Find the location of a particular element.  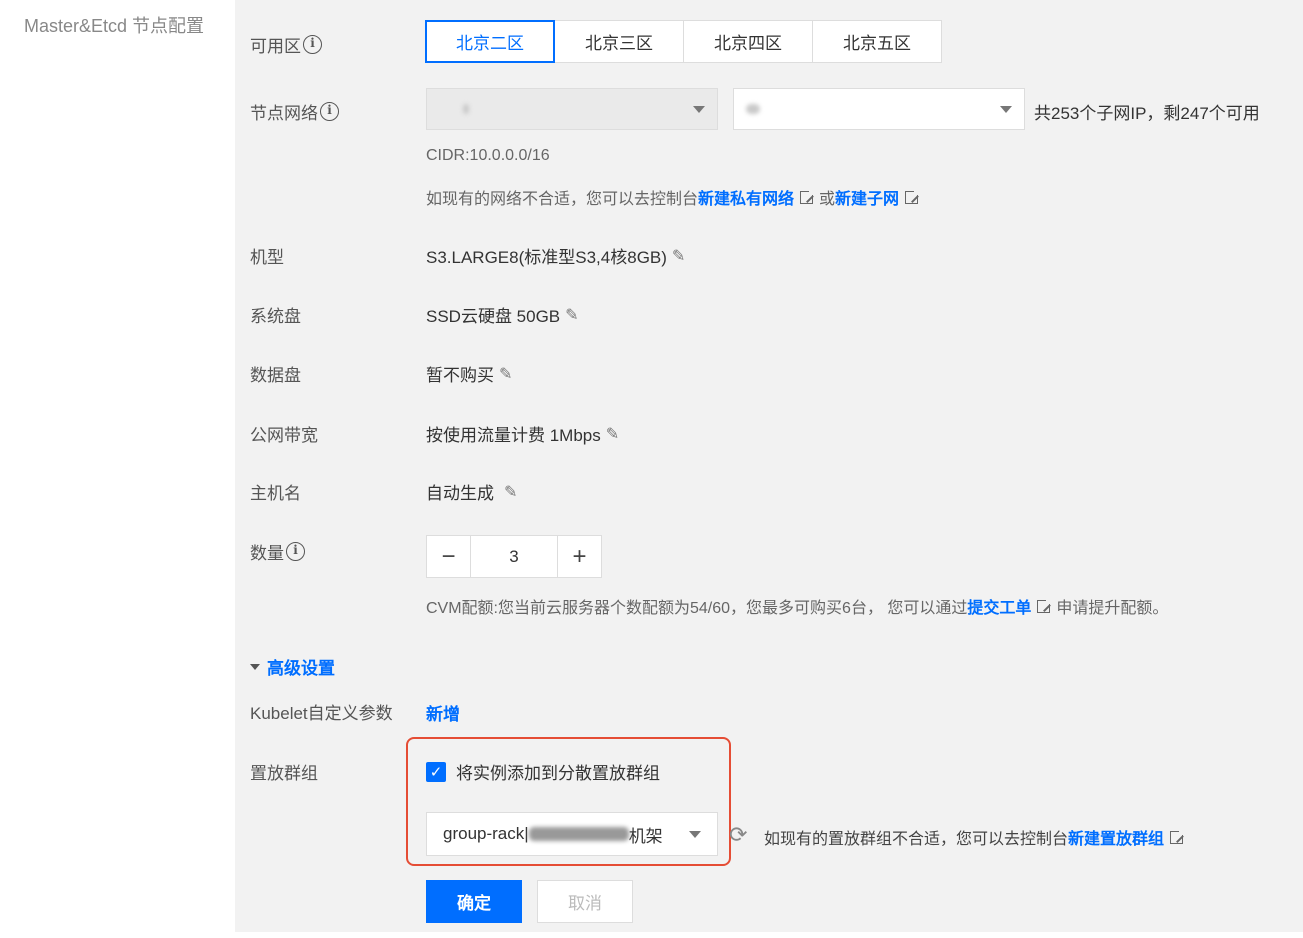

network-label: 节点网络 i is located at coordinates (294, 111).